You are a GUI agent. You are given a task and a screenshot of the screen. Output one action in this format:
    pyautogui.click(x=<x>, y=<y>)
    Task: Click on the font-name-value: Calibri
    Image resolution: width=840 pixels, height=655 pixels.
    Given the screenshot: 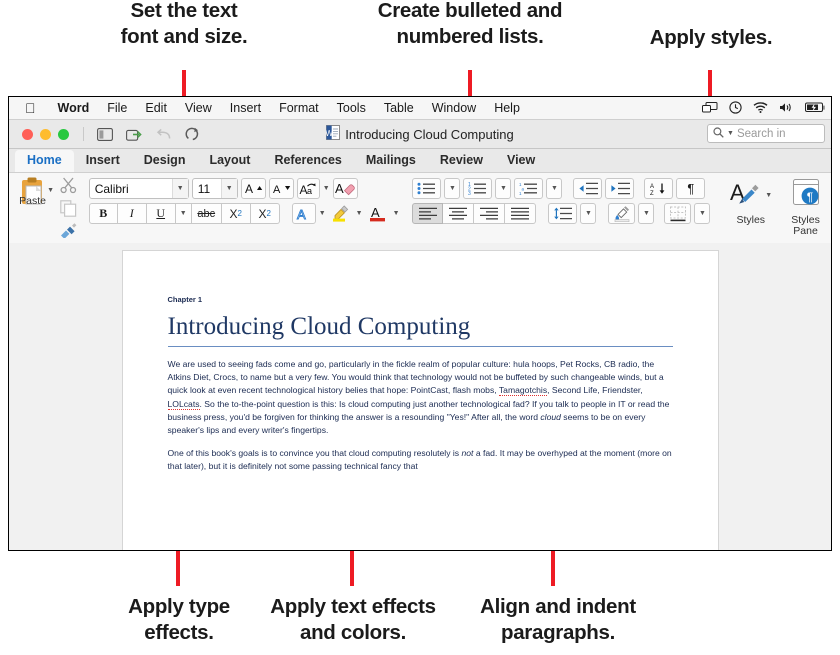 What is the action you would take?
    pyautogui.click(x=111, y=188)
    